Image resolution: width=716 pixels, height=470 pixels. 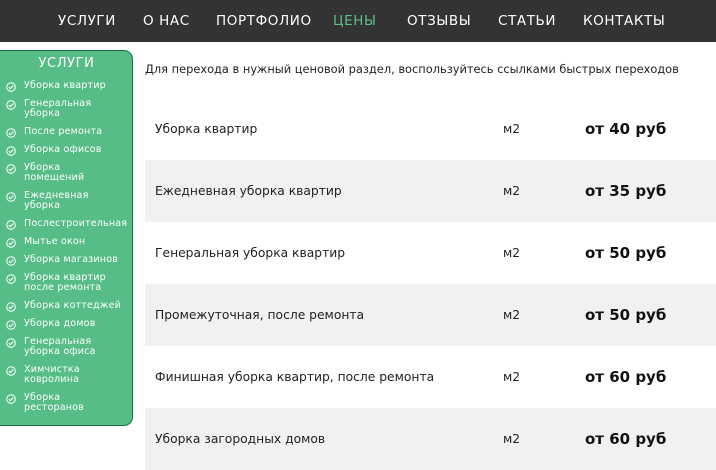 I want to click on sidebar-item-label: После ремонта, so click(x=78, y=132).